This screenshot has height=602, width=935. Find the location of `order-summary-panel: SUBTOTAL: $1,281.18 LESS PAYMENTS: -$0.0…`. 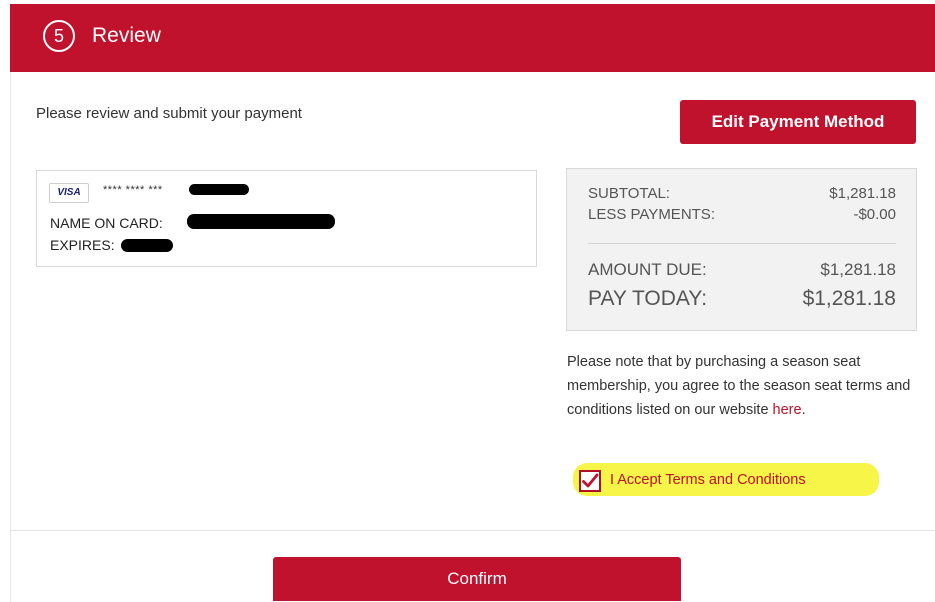

order-summary-panel: SUBTOTAL: $1,281.18 LESS PAYMENTS: -$0.0… is located at coordinates (741, 249).